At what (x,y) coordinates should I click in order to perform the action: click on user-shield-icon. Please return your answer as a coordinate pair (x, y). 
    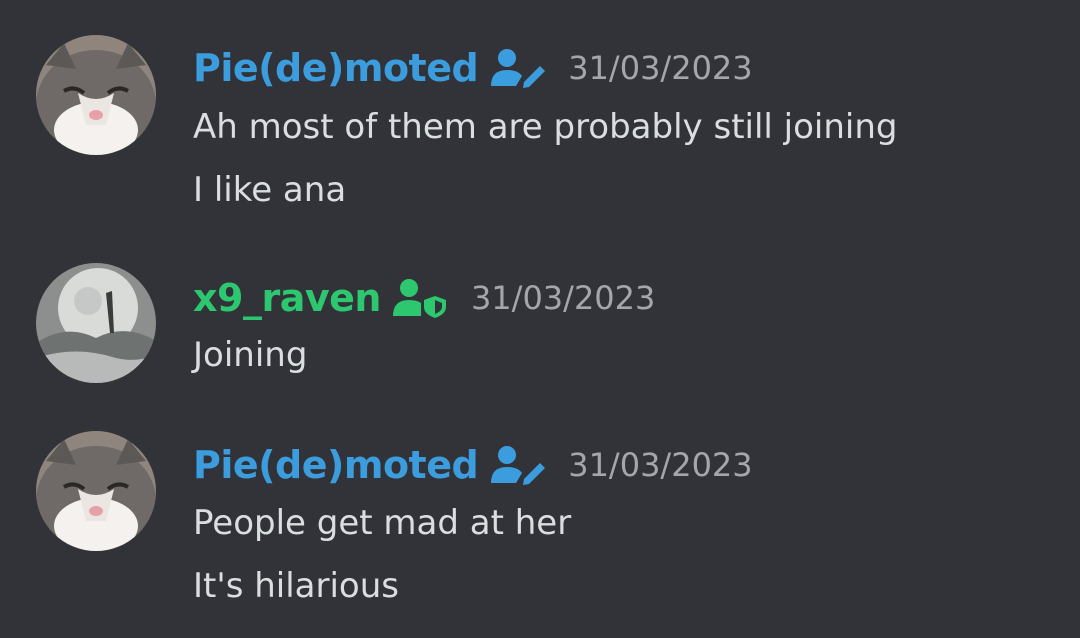
    Looking at the image, I should click on (420, 298).